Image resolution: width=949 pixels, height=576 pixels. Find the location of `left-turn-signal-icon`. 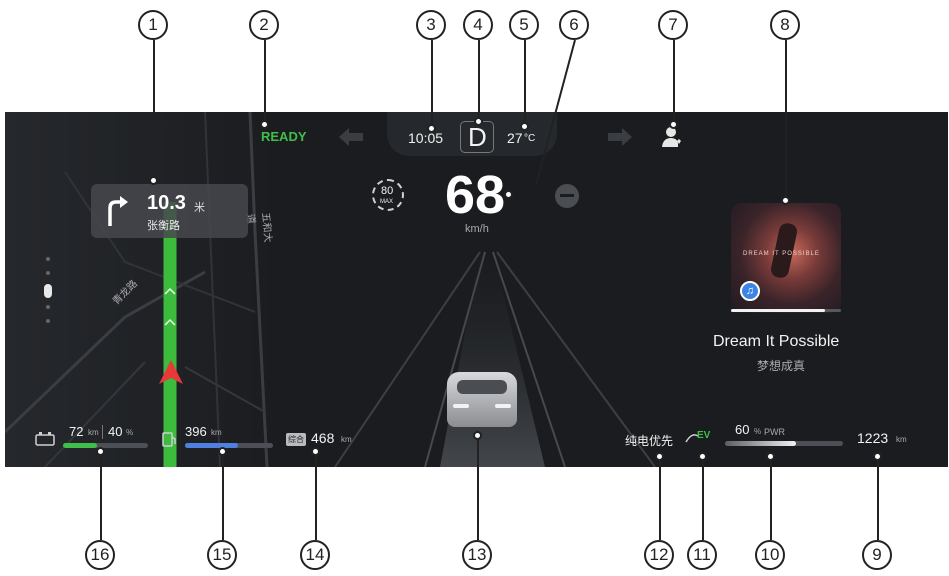

left-turn-signal-icon is located at coordinates (351, 137).